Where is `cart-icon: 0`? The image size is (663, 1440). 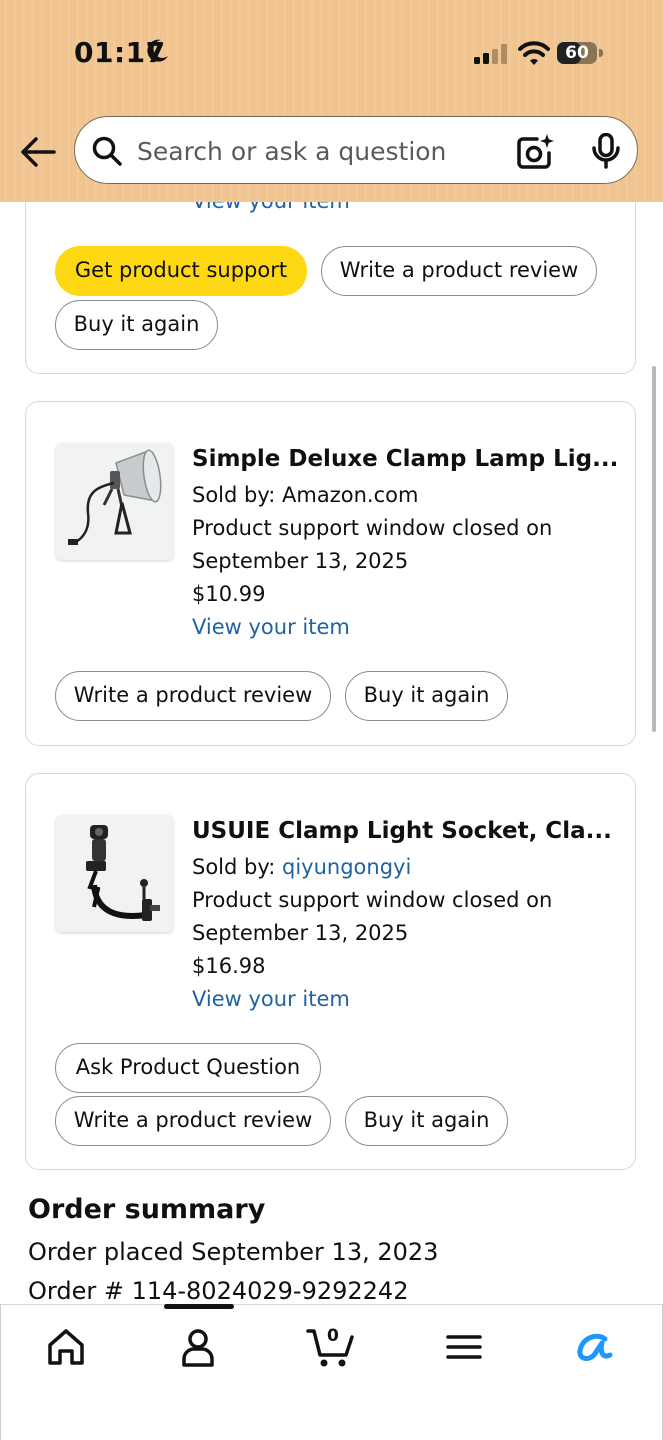
cart-icon: 0 is located at coordinates (332, 1347).